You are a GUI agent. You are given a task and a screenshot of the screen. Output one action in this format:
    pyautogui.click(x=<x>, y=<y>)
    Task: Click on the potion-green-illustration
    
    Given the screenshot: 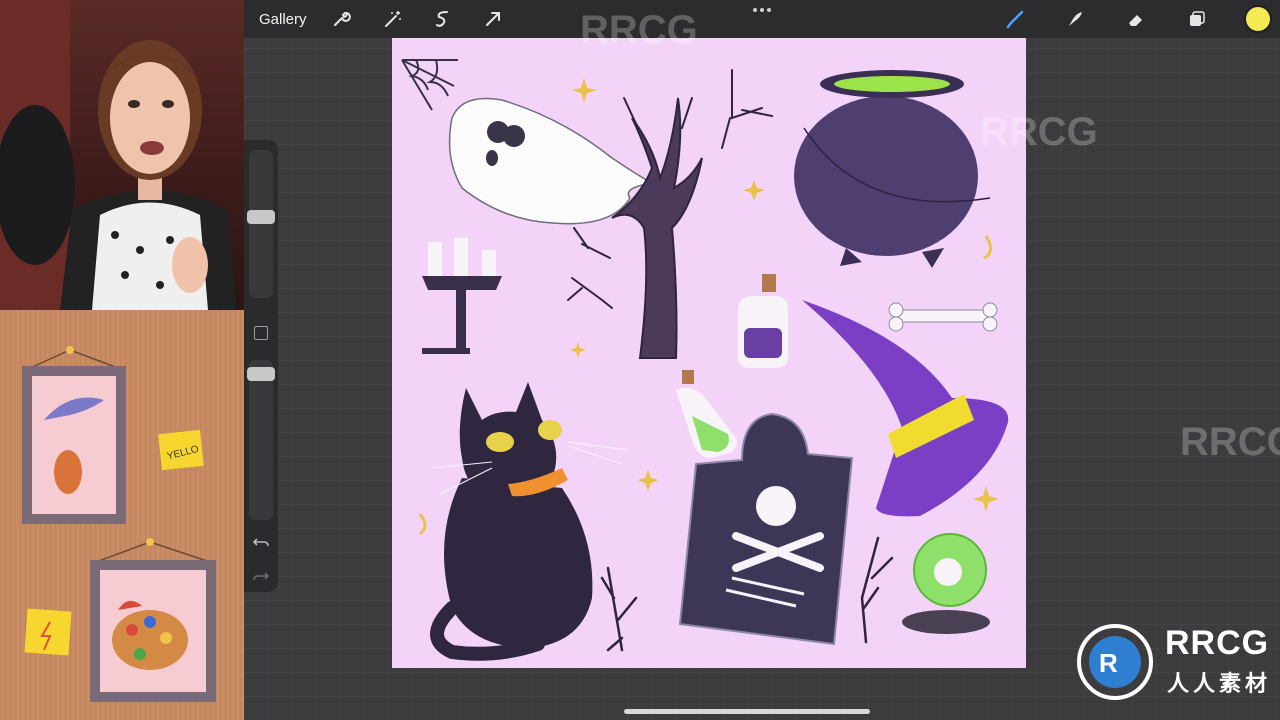 What is the action you would take?
    pyautogui.click(x=706, y=414)
    